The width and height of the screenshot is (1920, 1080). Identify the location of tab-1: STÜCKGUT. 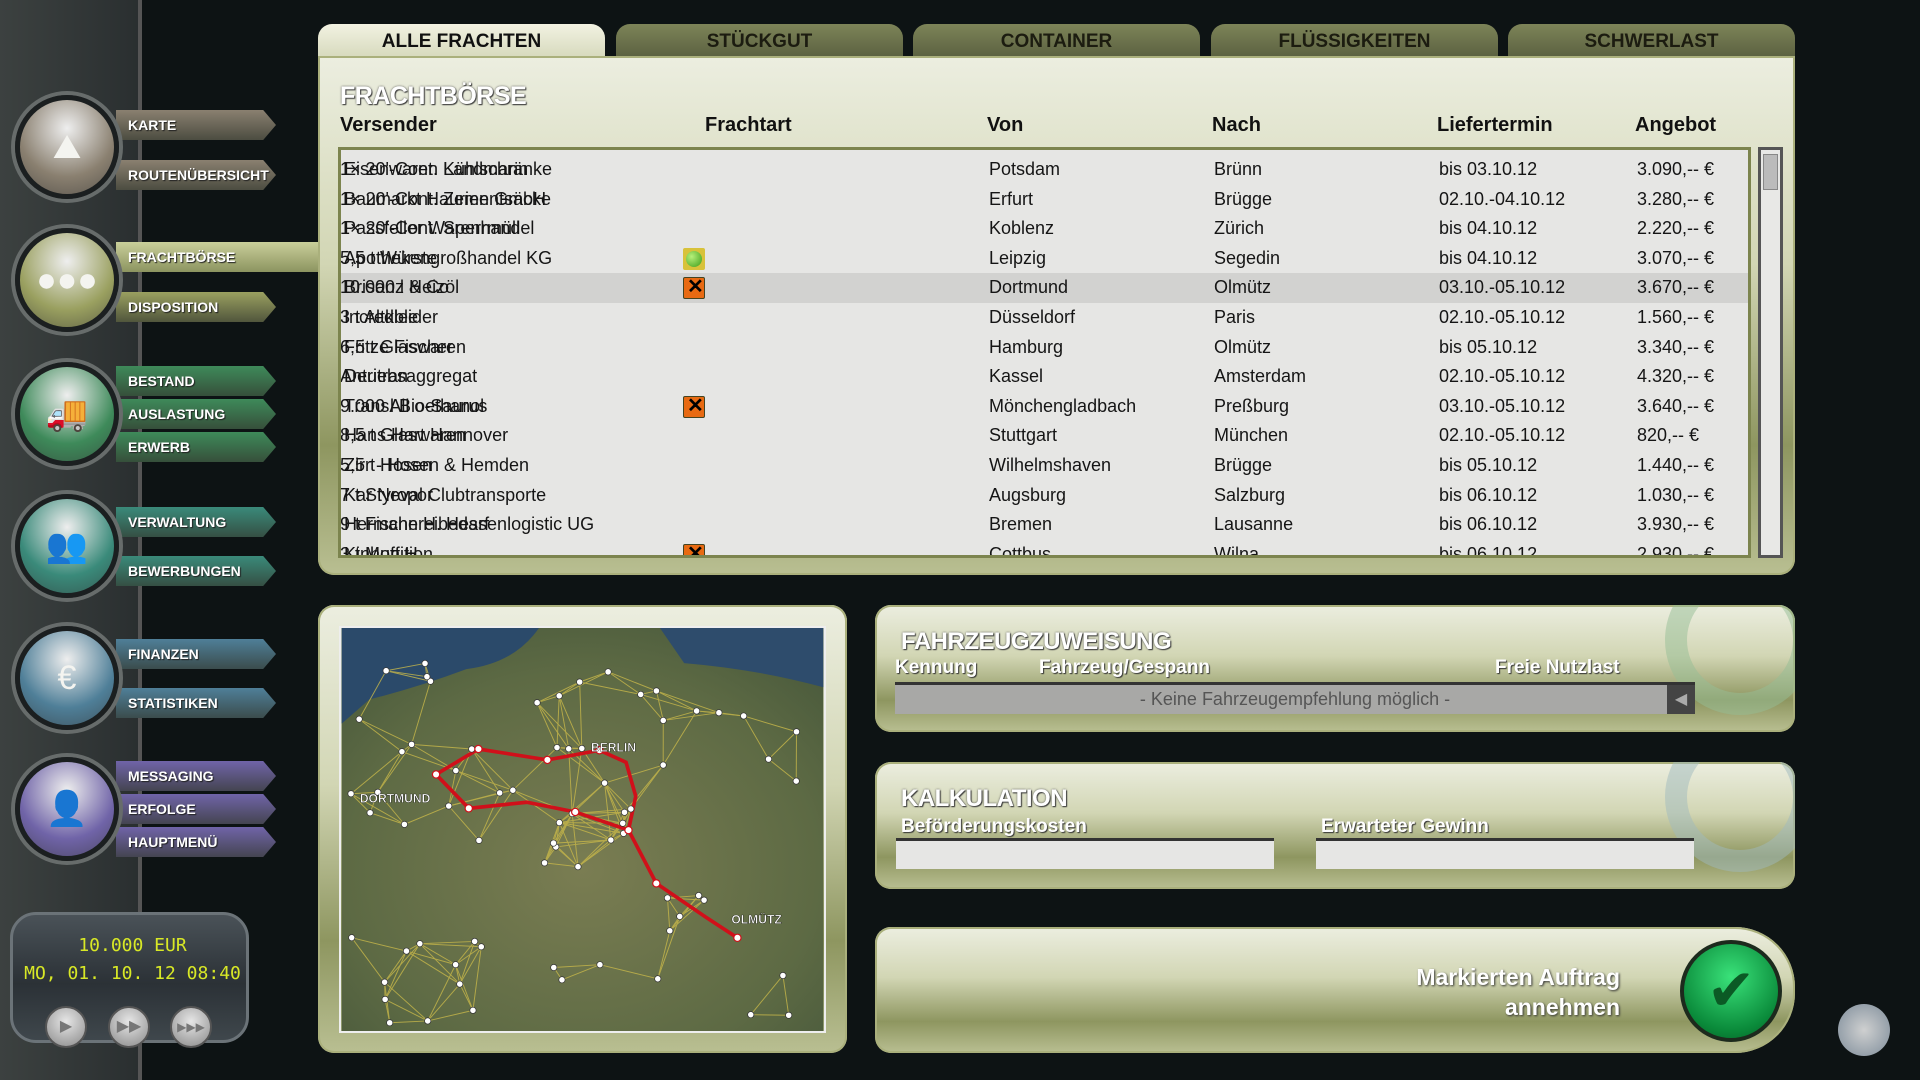
(759, 41).